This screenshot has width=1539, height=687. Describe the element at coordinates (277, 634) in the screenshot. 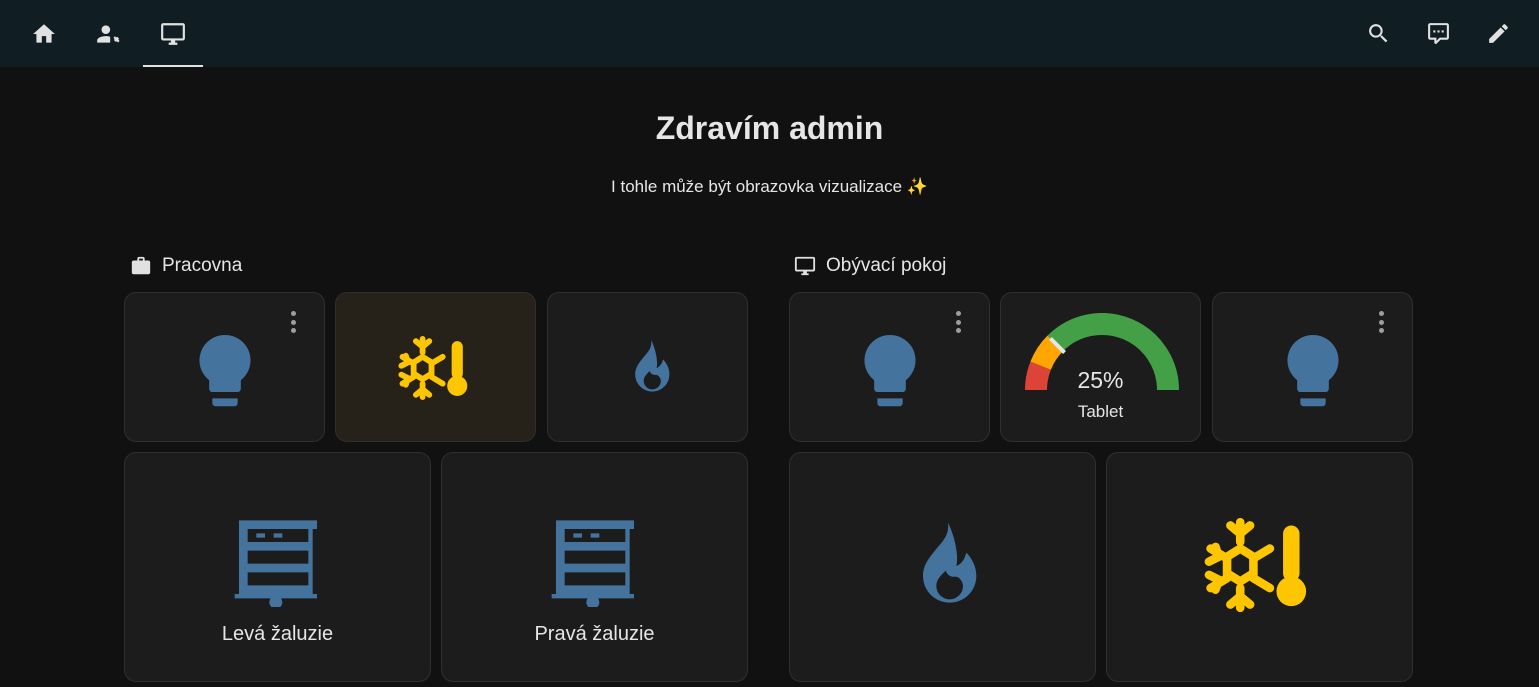

I see `cover-name-left: Levá žaluzie` at that location.